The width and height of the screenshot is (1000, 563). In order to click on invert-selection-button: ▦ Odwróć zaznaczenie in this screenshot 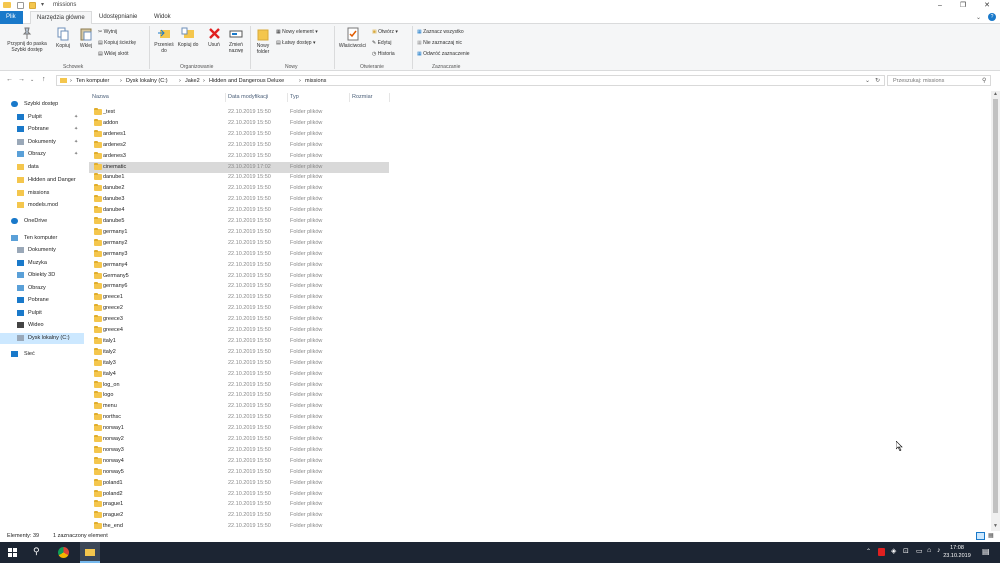, I will do `click(443, 54)`.